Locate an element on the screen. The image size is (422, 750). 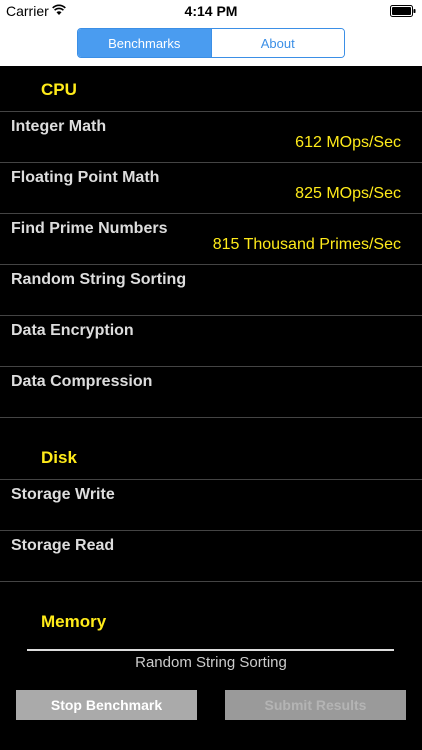
nav-bar: Benchmarks About is located at coordinates (211, 44).